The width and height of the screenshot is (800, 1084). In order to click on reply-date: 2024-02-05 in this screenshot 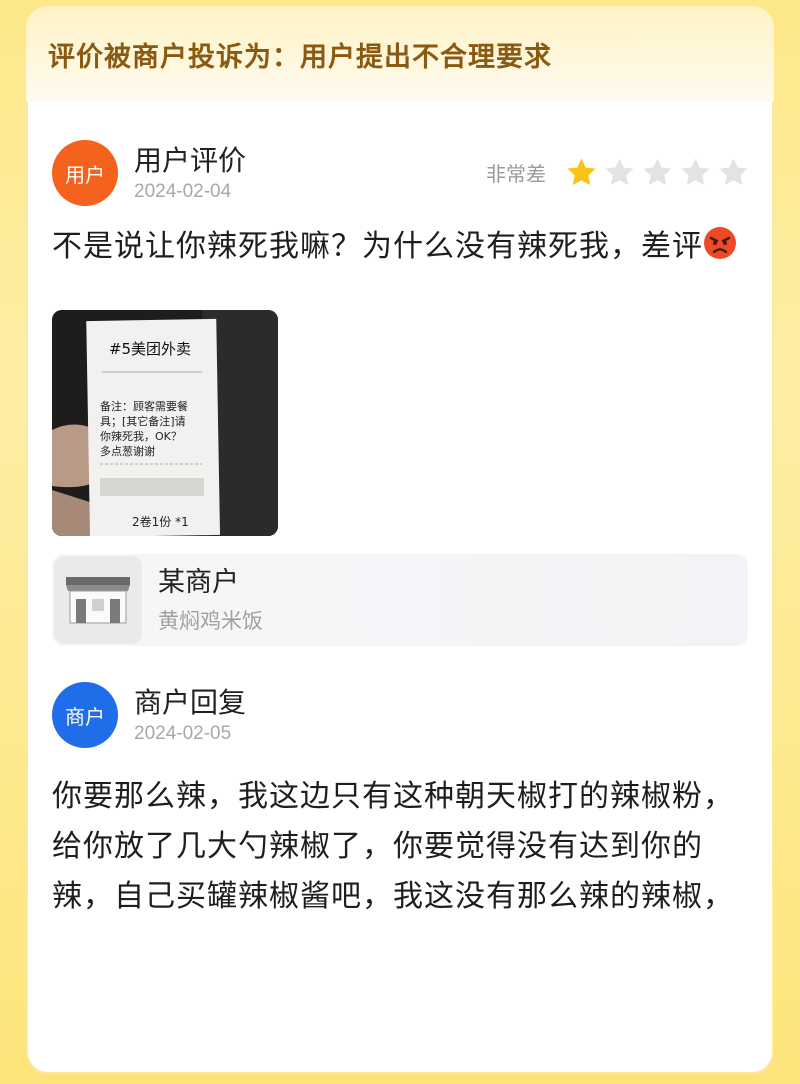, I will do `click(183, 733)`.